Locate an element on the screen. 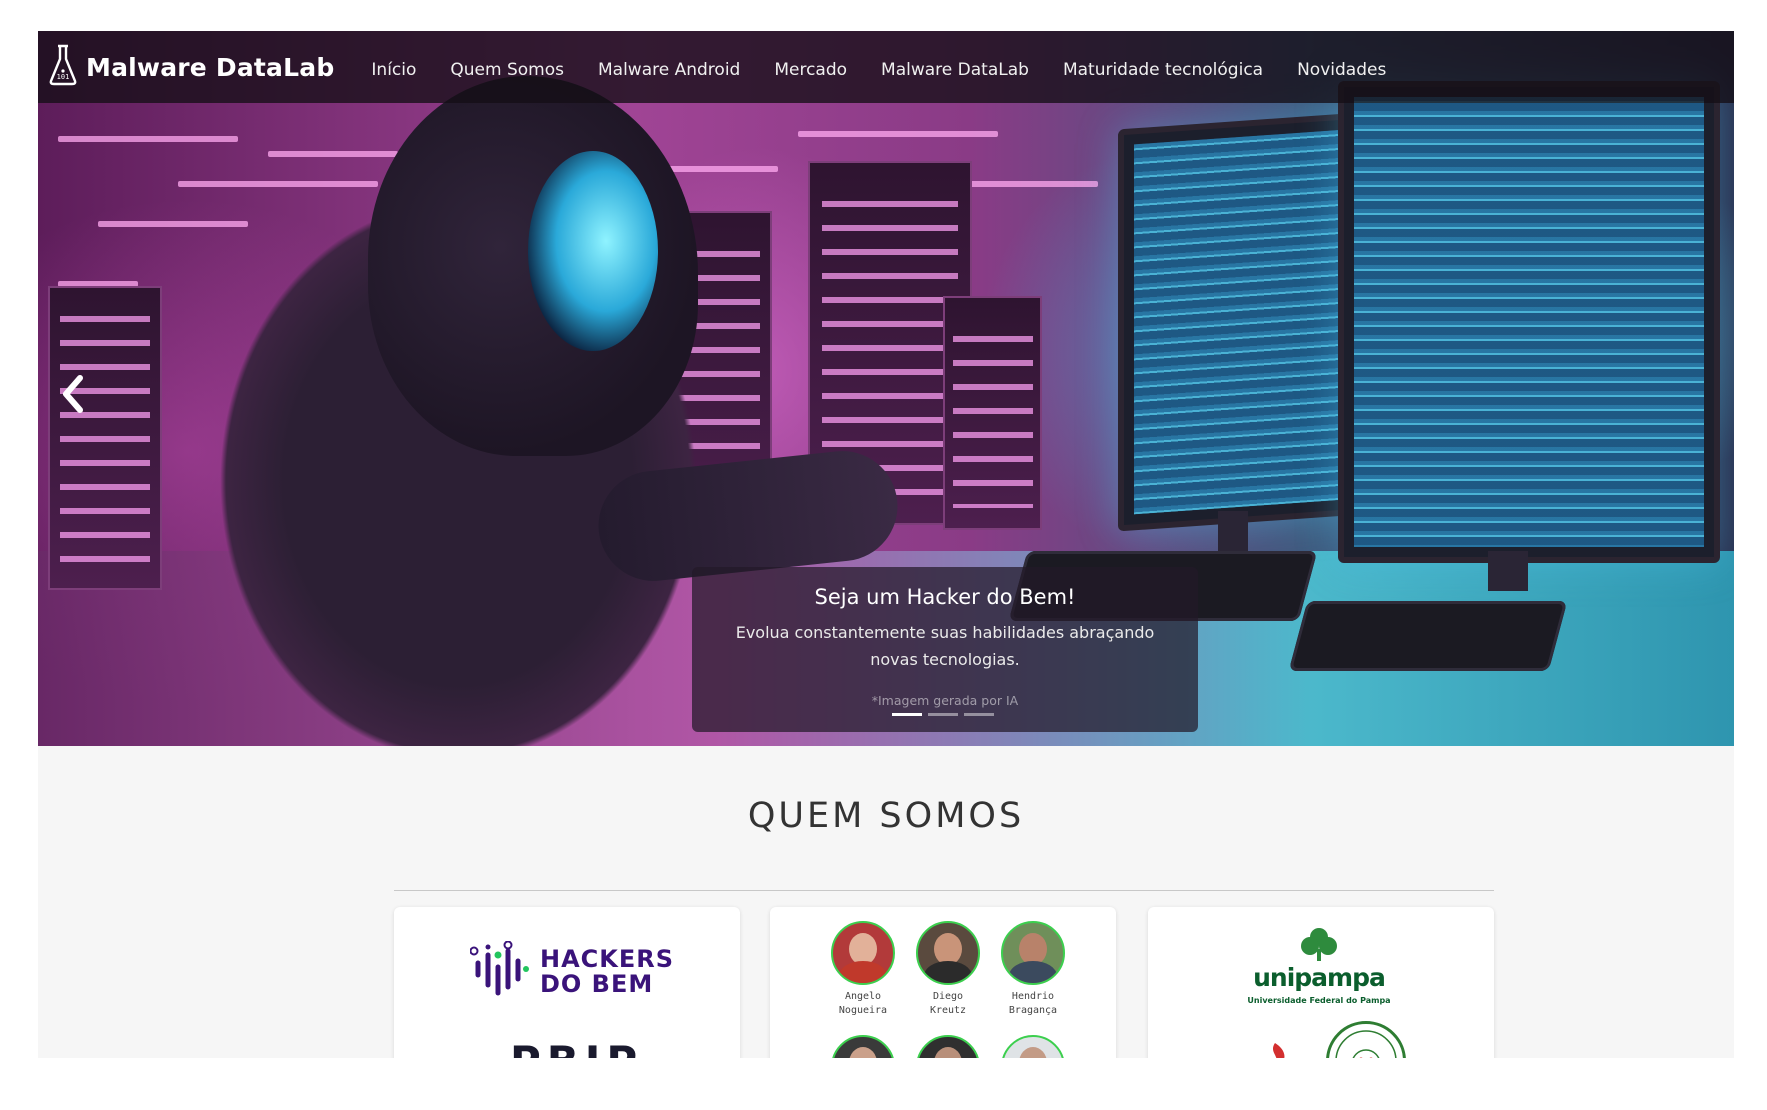 This screenshot has height=1110, width=1767. nav-item-malware-android: Malware Android is located at coordinates (669, 70).